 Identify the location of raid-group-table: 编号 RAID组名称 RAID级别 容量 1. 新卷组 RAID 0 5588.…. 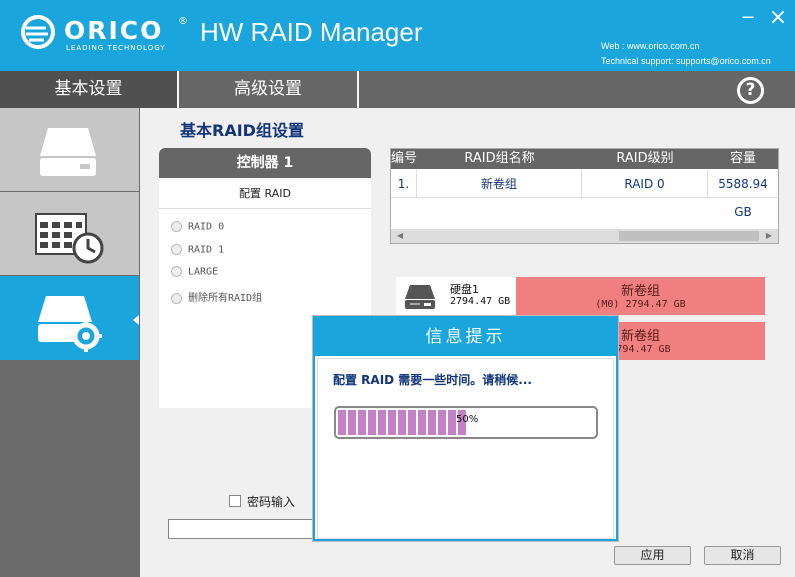
(584, 196).